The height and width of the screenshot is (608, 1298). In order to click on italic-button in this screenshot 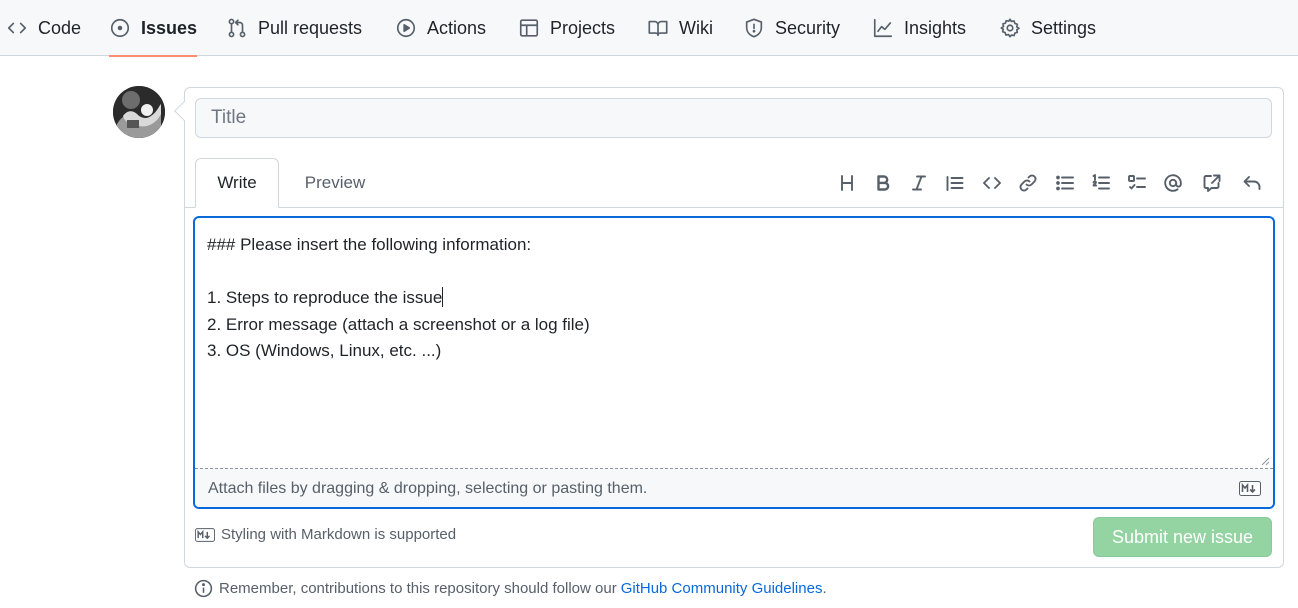, I will do `click(919, 183)`.